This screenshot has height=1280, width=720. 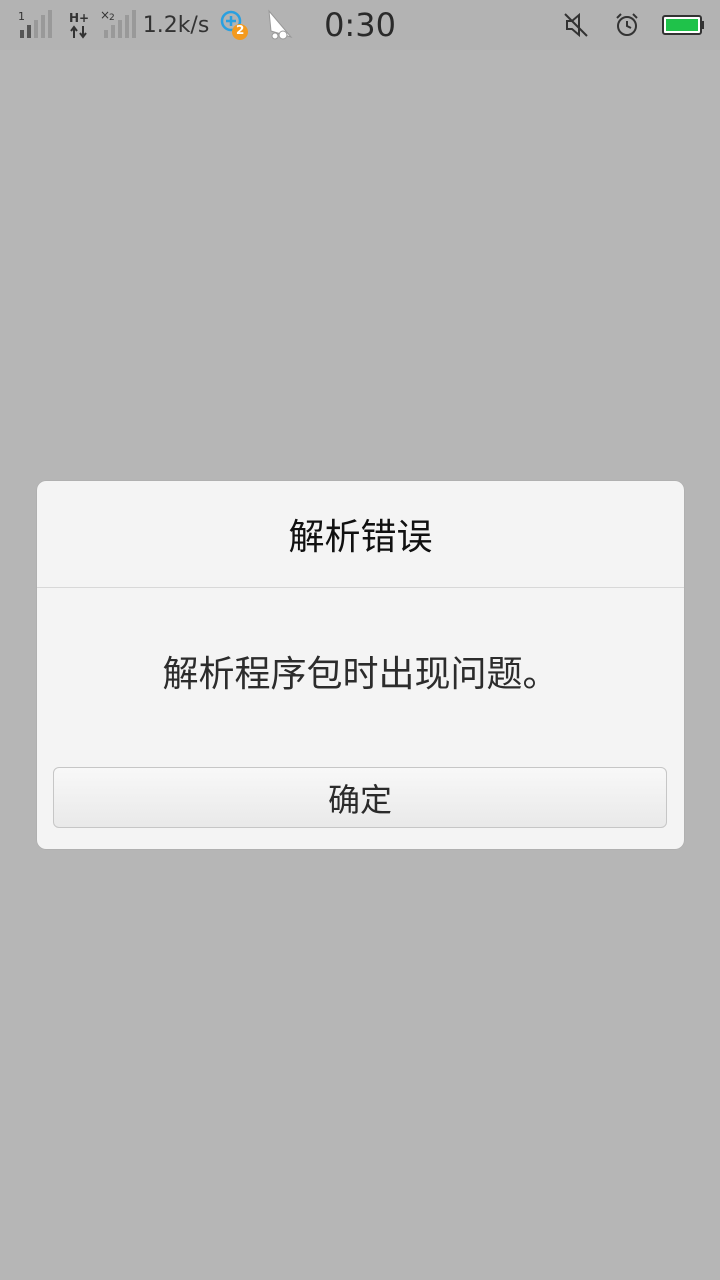 What do you see at coordinates (120, 25) in the screenshot?
I see `sim2-signal: × 2` at bounding box center [120, 25].